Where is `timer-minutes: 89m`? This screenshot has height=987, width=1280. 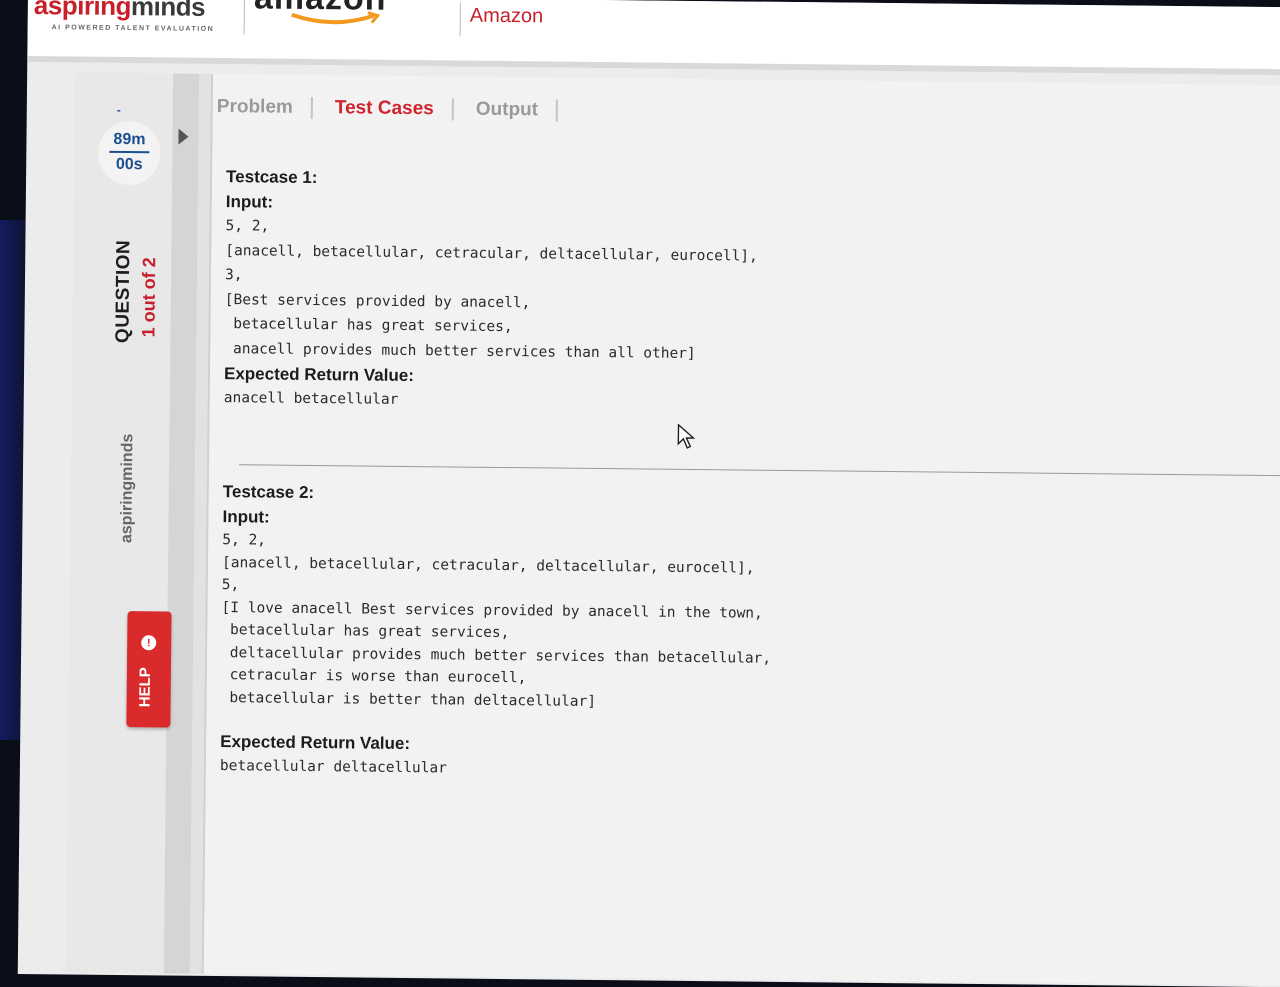
timer-minutes: 89m is located at coordinates (129, 142).